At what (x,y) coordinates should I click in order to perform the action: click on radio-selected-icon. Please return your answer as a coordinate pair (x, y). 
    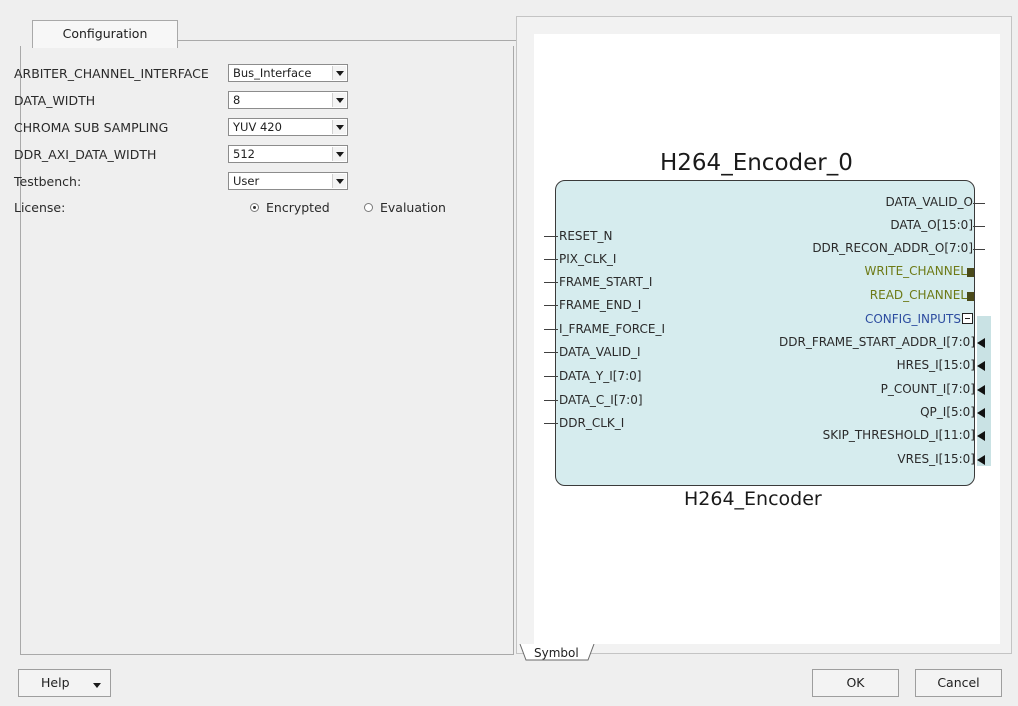
    Looking at the image, I should click on (254, 207).